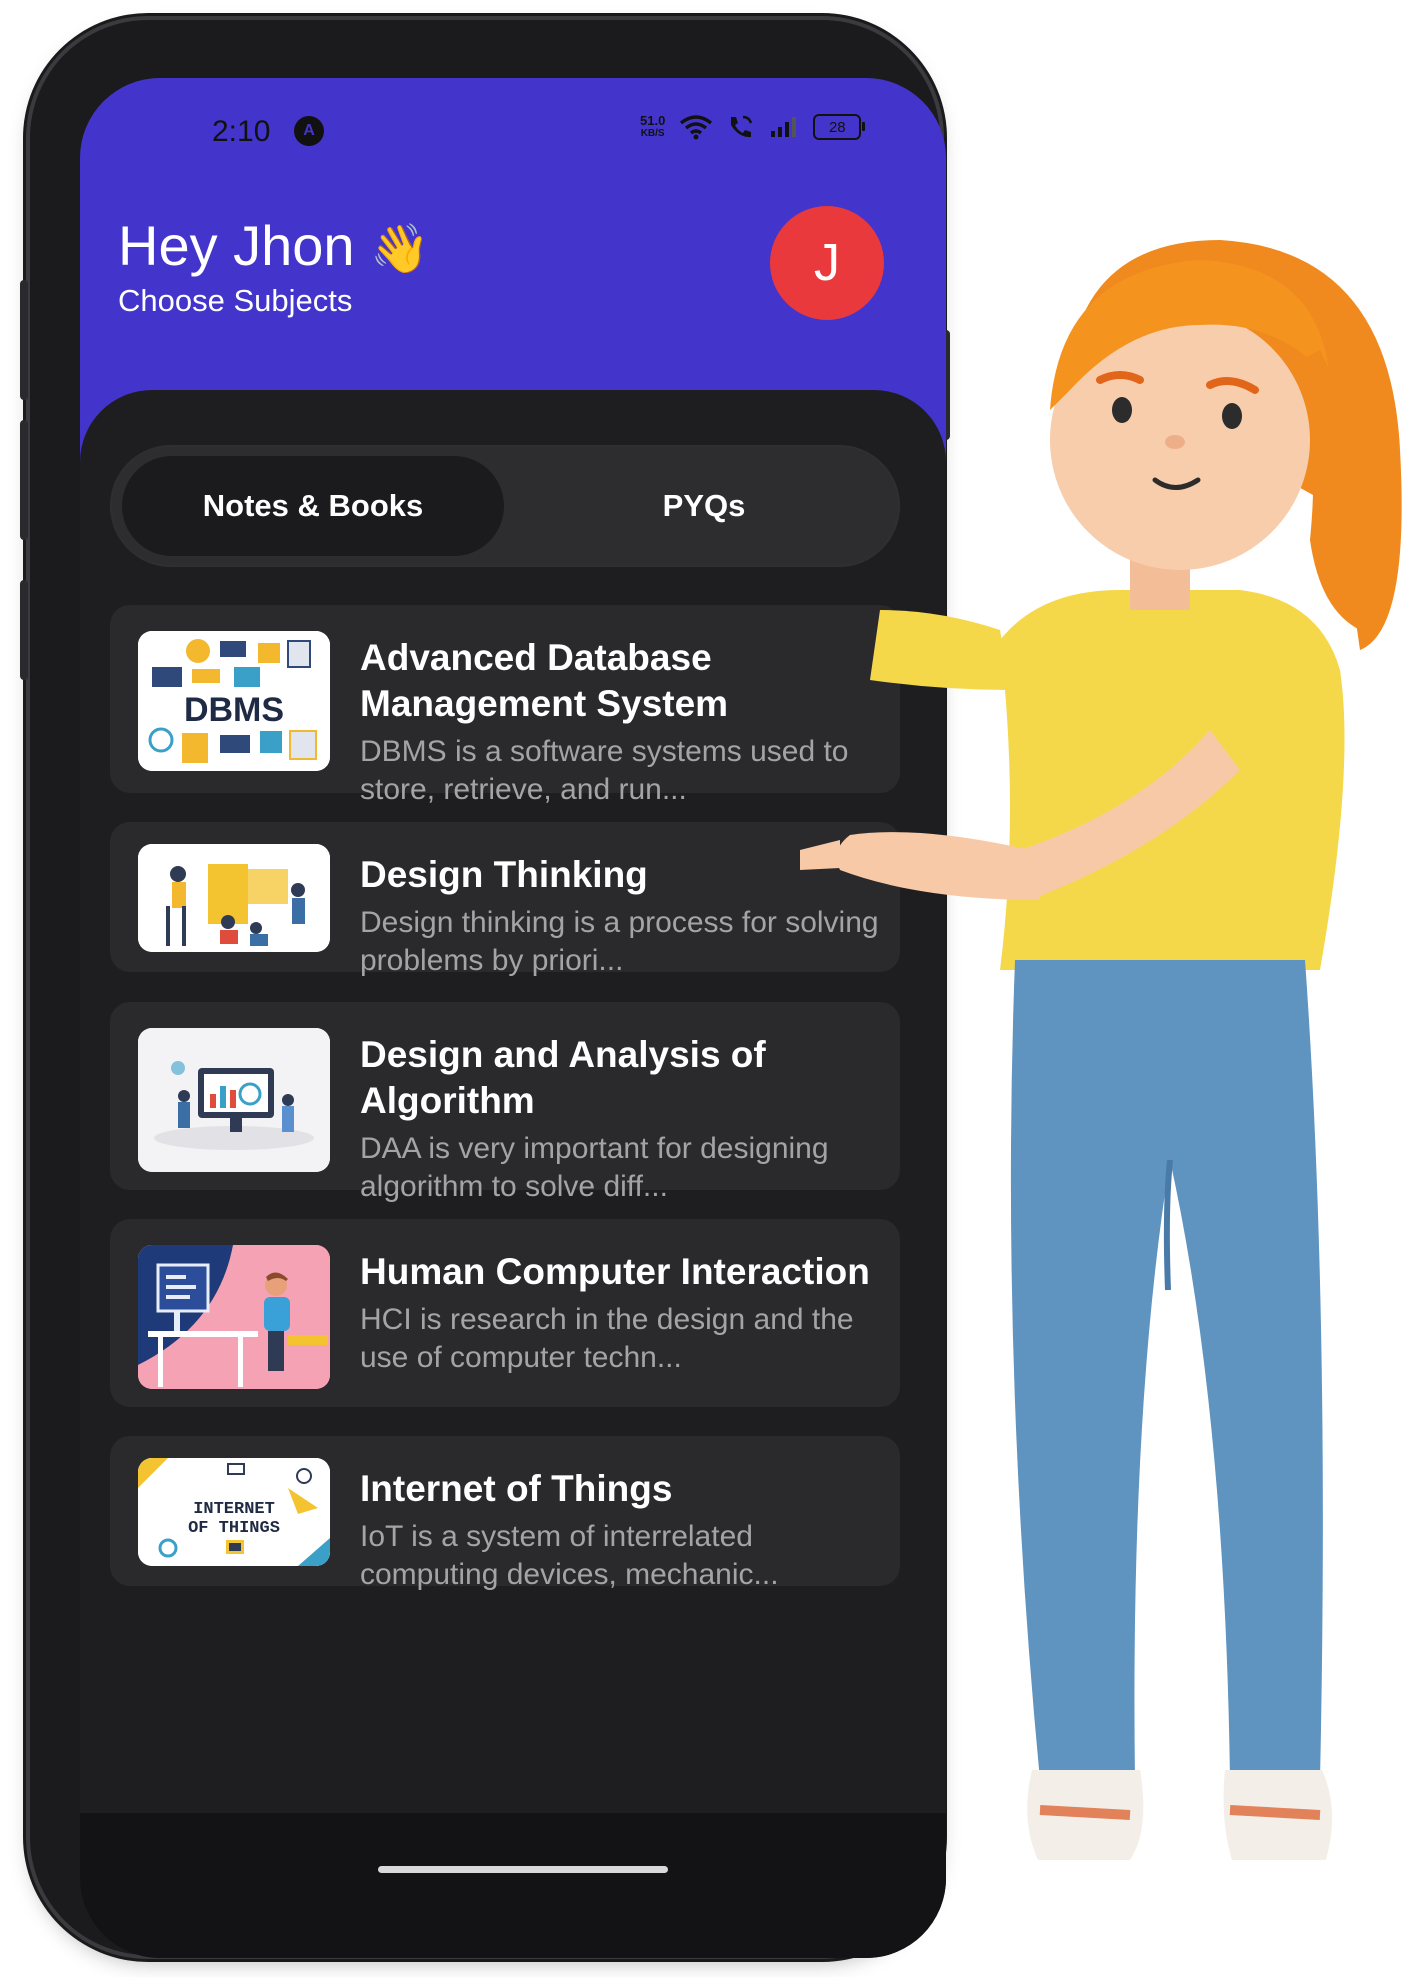 The height and width of the screenshot is (1977, 1422). What do you see at coordinates (313, 506) in the screenshot?
I see `tab-notes-books: Notes & Books` at bounding box center [313, 506].